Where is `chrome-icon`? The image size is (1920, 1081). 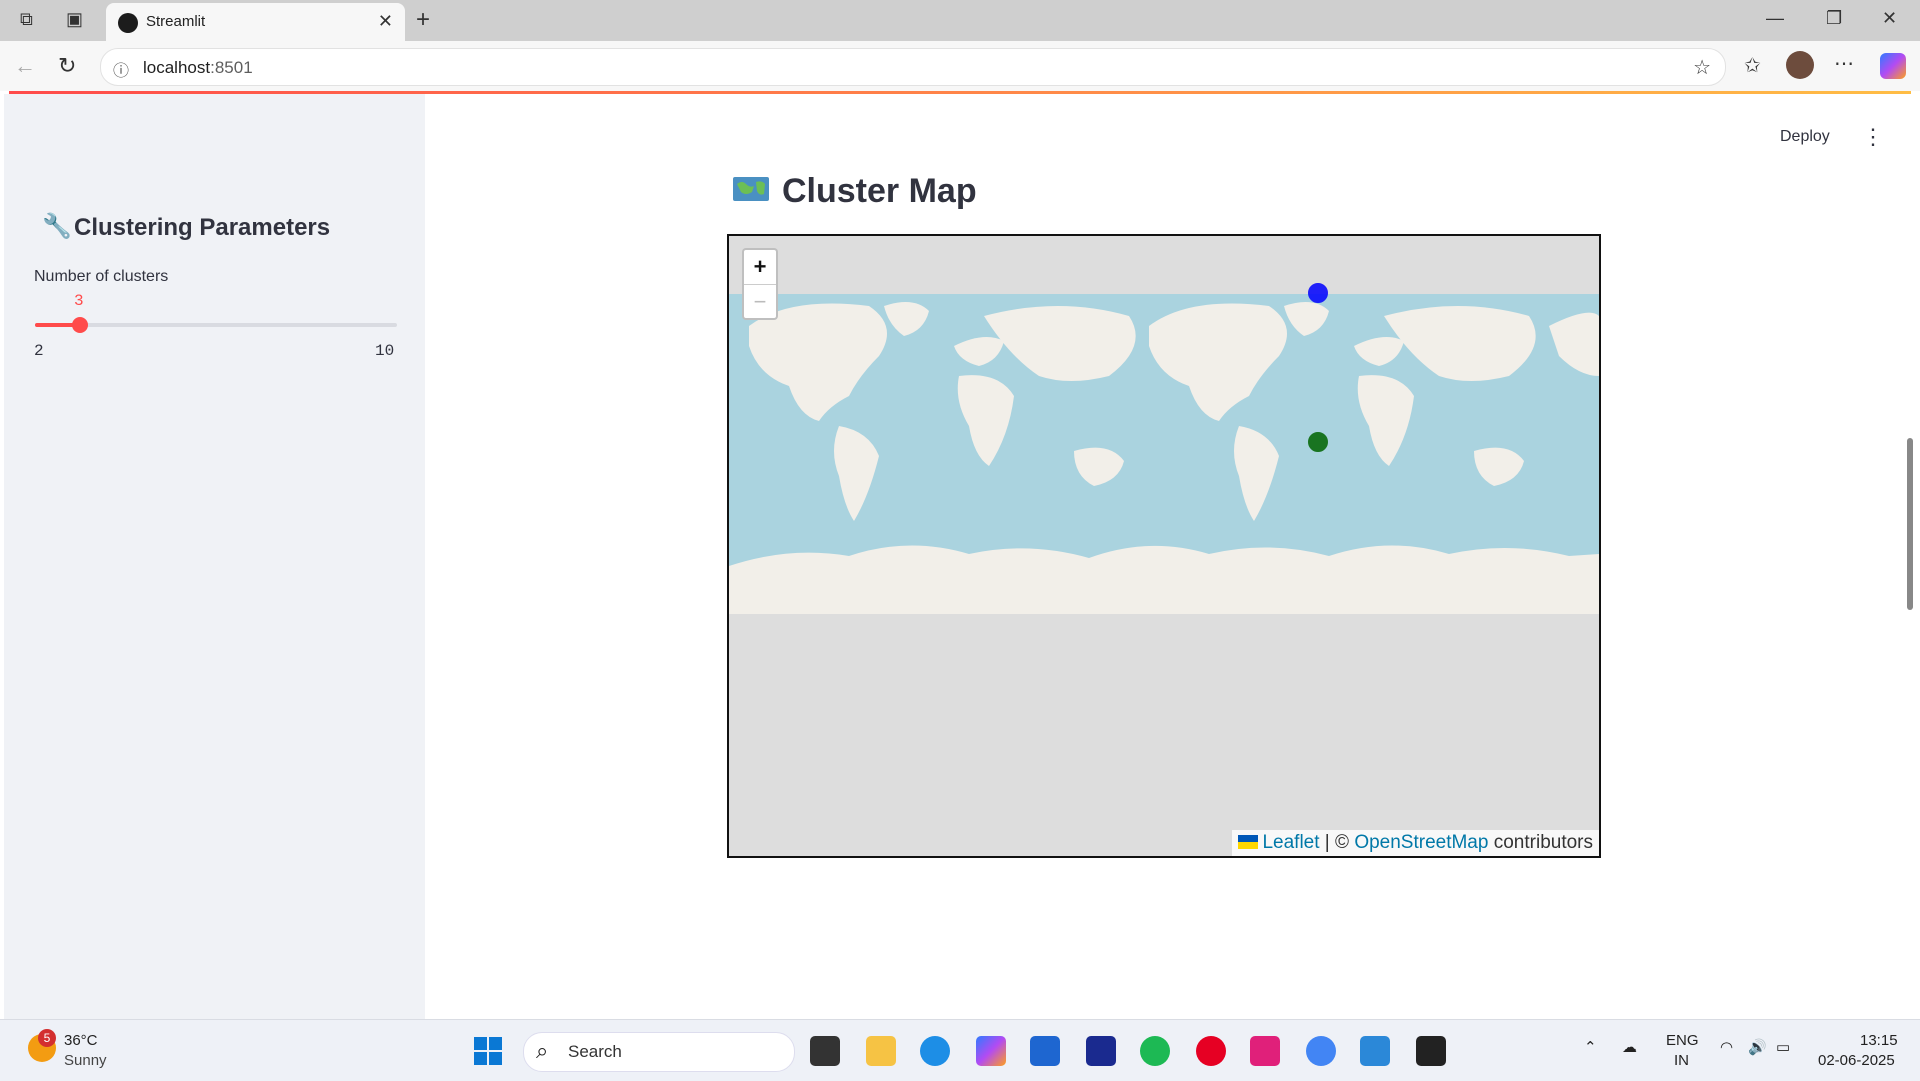 chrome-icon is located at coordinates (1321, 1051).